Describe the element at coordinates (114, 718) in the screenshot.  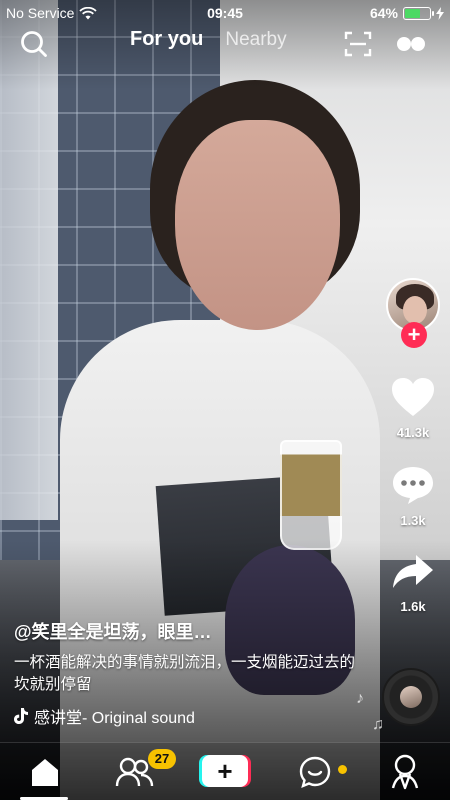
I see `music-title: 感讲堂- Original sound` at that location.